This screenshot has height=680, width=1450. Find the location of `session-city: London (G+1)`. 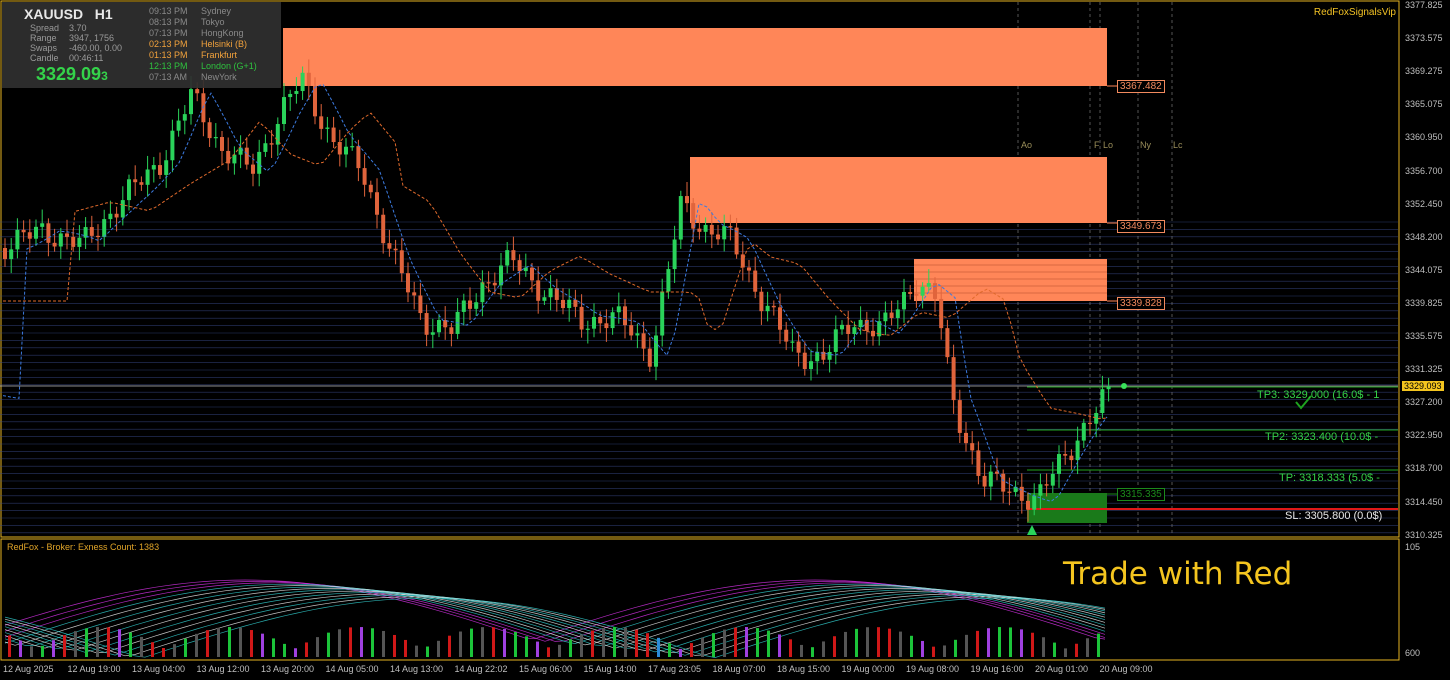

session-city: London (G+1) is located at coordinates (229, 66).